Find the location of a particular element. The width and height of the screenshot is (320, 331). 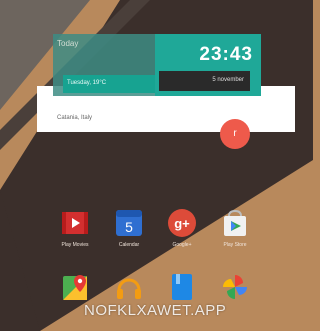

clock-time: 23:43 is located at coordinates (226, 54).